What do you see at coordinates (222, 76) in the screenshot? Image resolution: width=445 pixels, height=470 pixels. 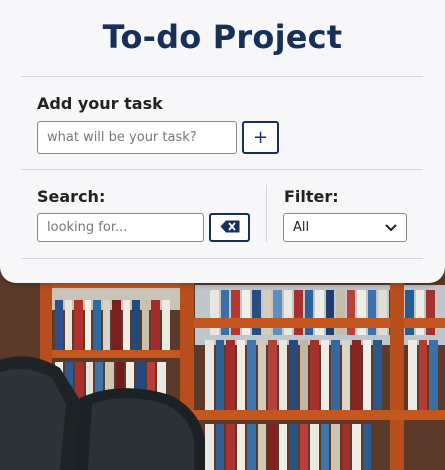 I see `divider-top` at bounding box center [222, 76].